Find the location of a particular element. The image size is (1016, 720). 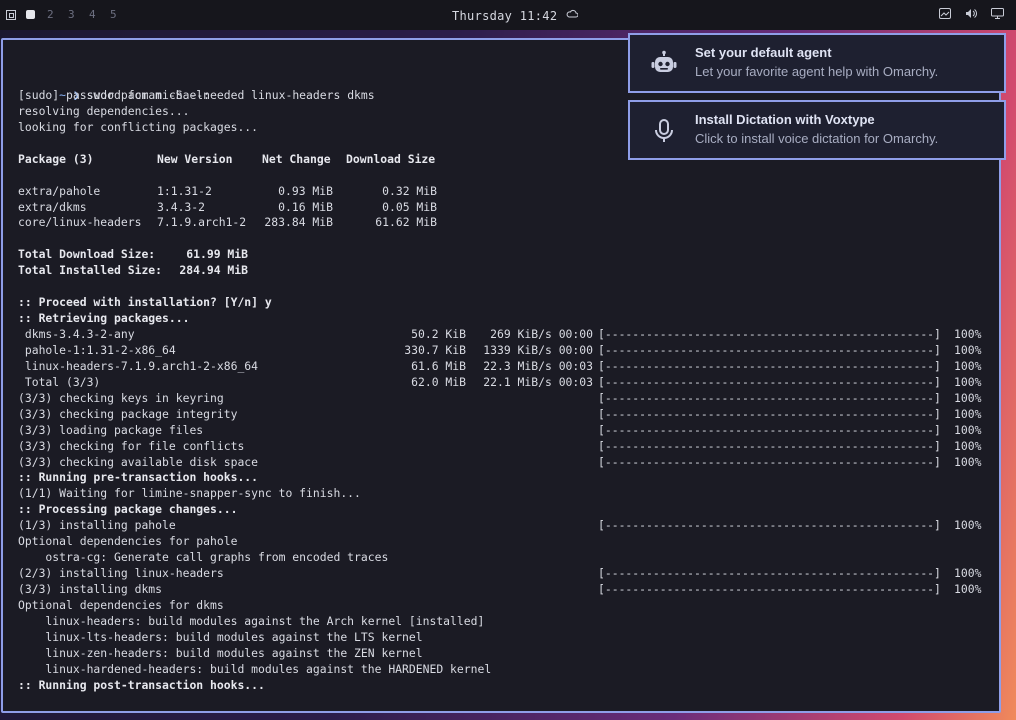

terminal-cell: (1/3) installing pahole is located at coordinates (97, 525).